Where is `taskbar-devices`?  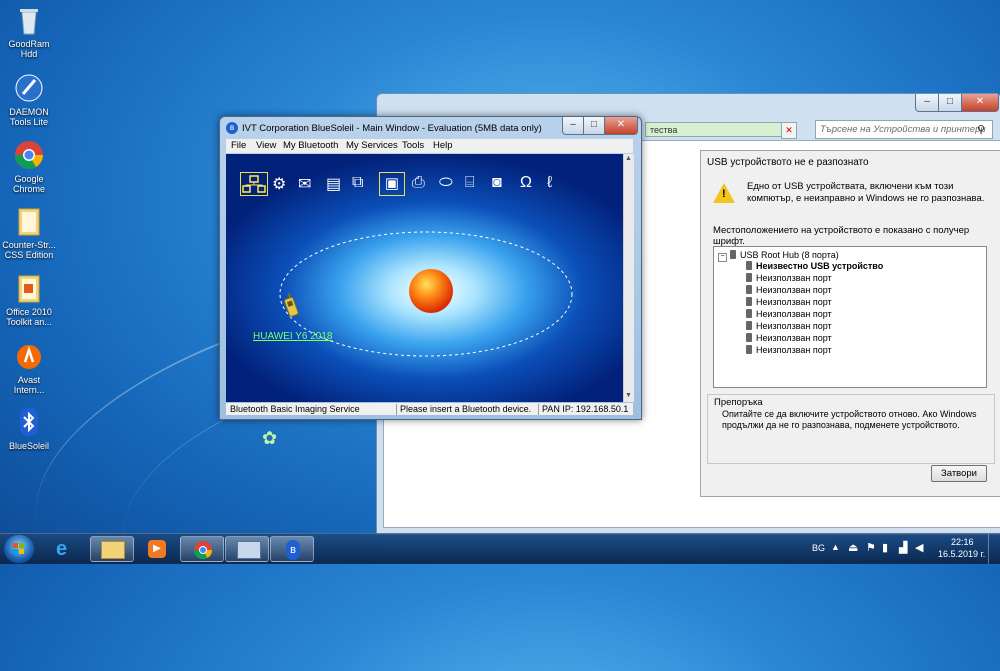
taskbar-devices is located at coordinates (247, 549).